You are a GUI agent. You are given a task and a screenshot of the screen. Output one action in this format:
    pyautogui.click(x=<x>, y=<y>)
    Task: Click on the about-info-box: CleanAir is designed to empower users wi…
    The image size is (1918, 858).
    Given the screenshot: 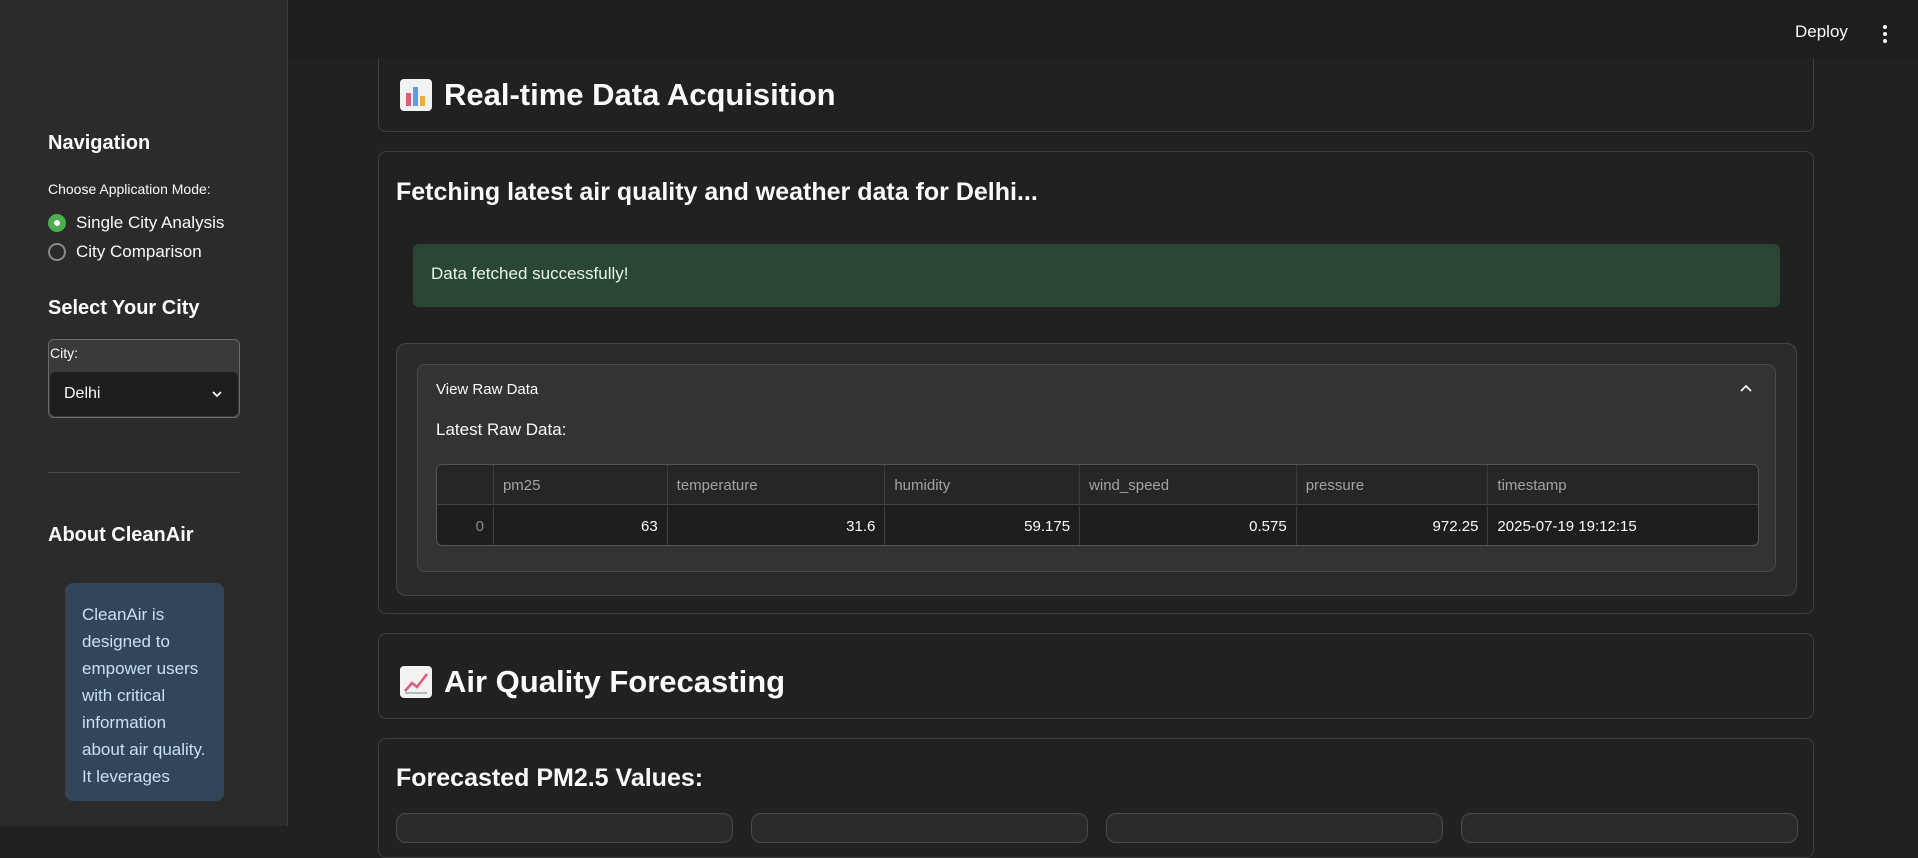 What is the action you would take?
    pyautogui.click(x=144, y=692)
    